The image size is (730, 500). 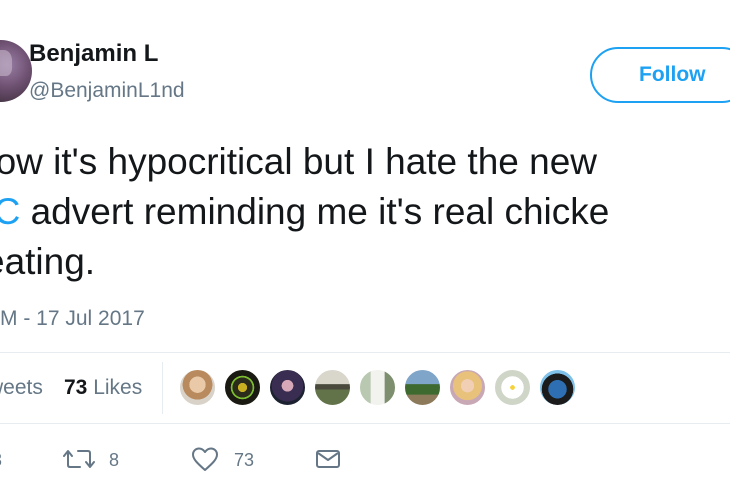 I want to click on author-avatar, so click(x=16, y=71).